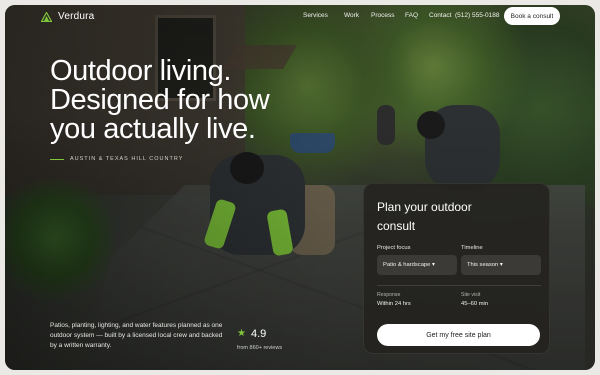  What do you see at coordinates (57, 159) in the screenshot?
I see `accent-line` at bounding box center [57, 159].